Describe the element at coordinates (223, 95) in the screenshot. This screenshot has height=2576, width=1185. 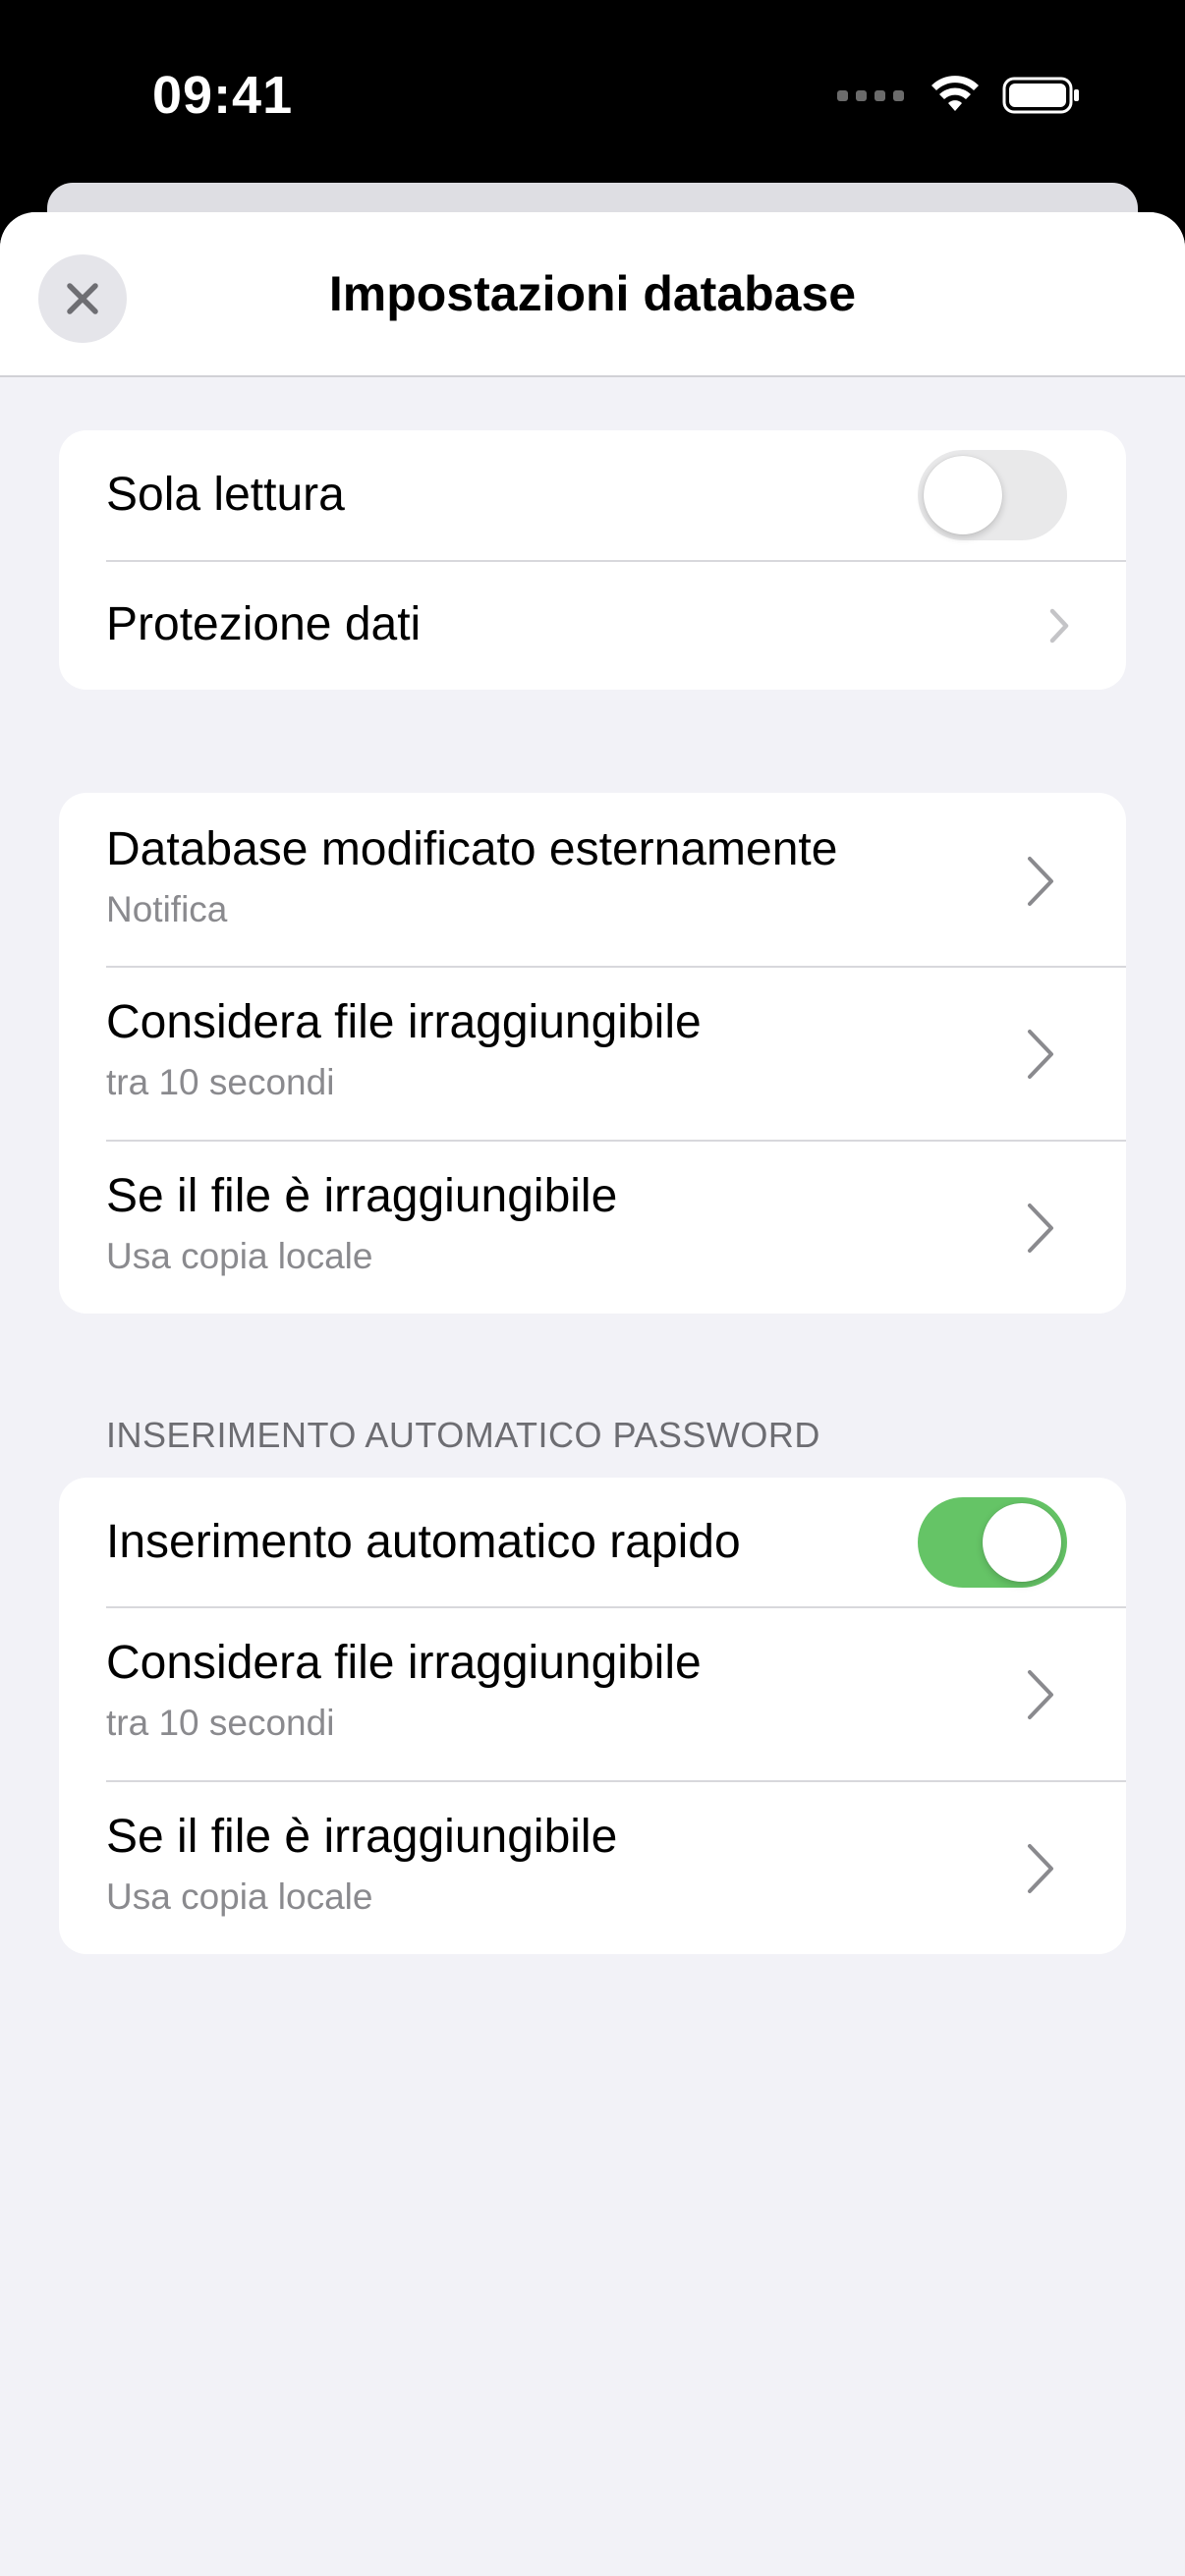
I see `status-time: 09:41` at that location.